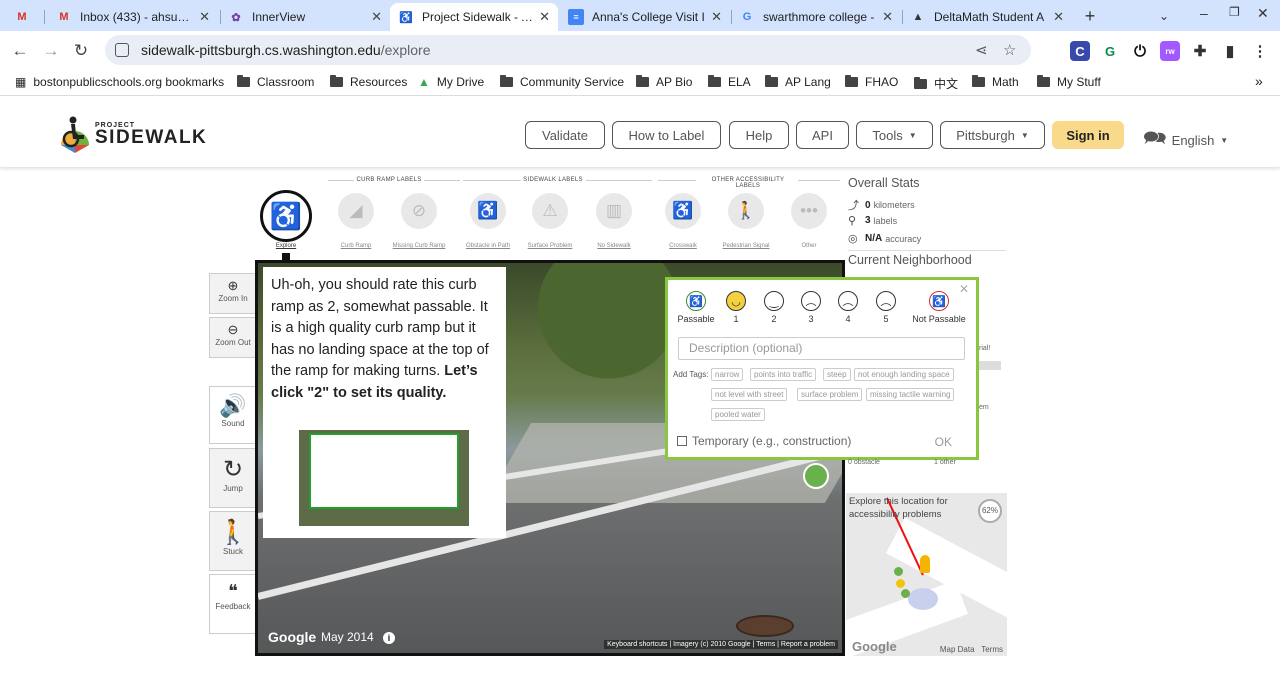 This screenshot has height=673, width=1280. What do you see at coordinates (727, 374) in the screenshot?
I see `tag-narrow: narrow` at bounding box center [727, 374].